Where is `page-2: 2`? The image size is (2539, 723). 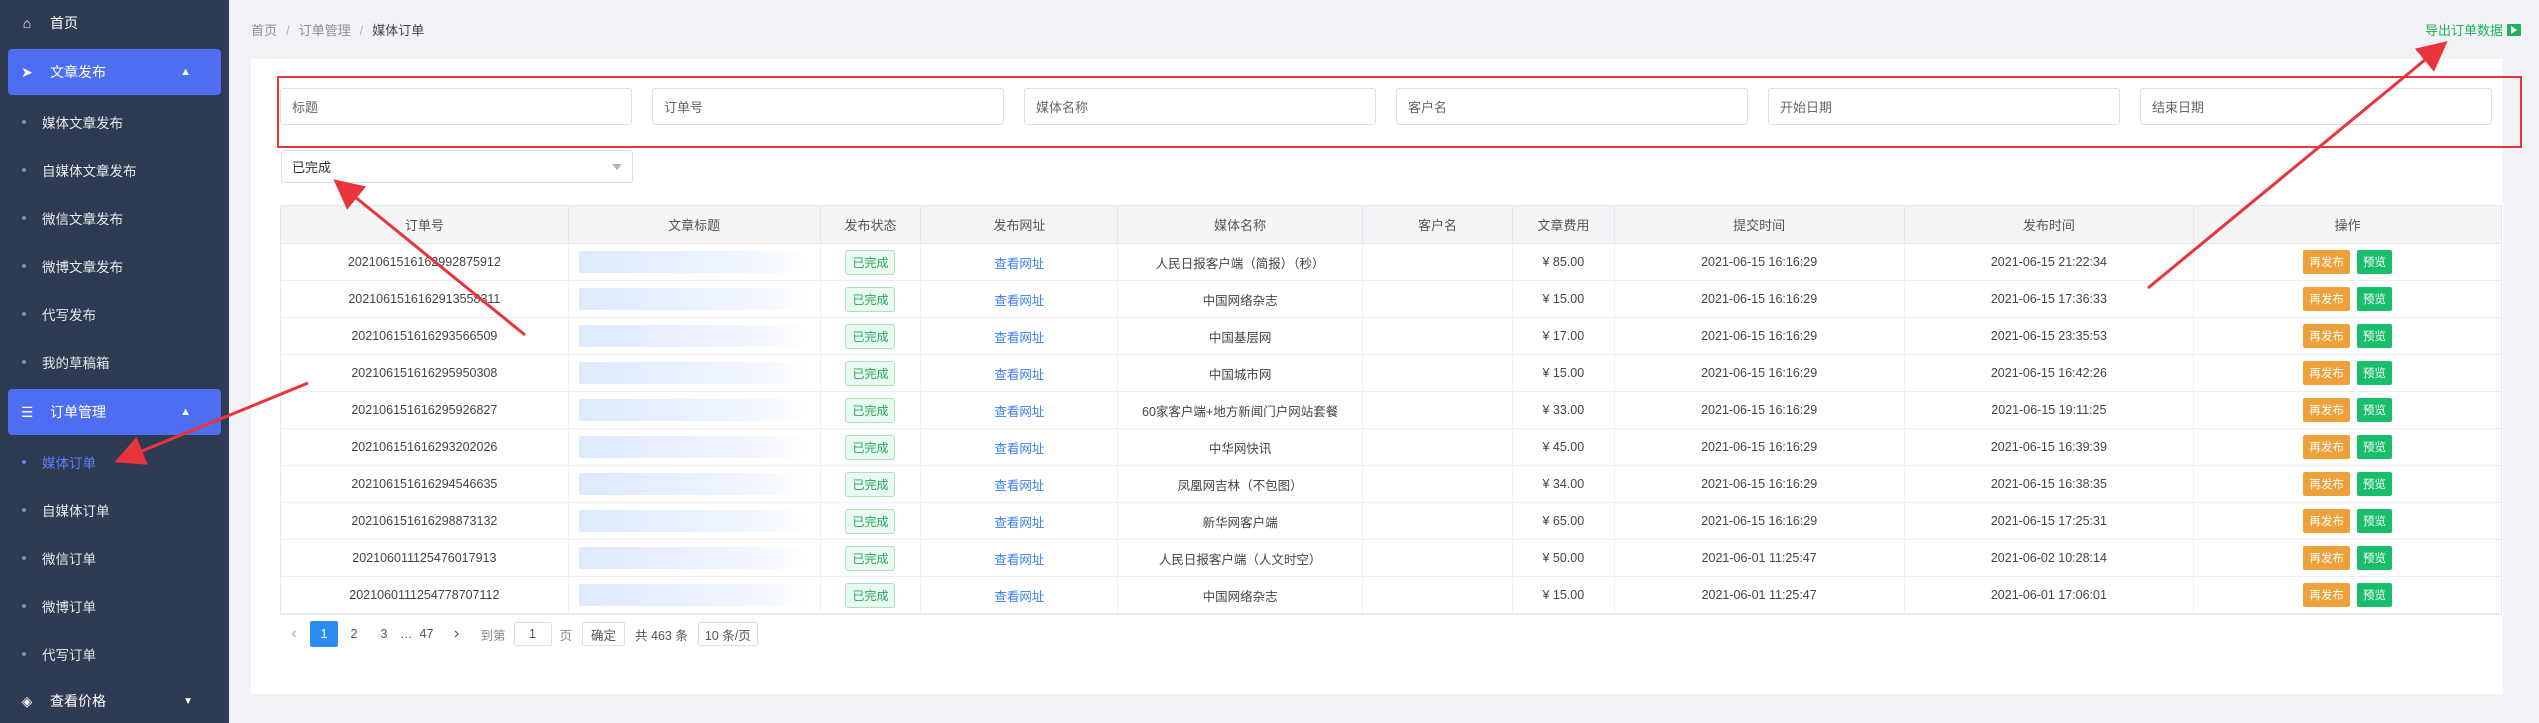 page-2: 2 is located at coordinates (354, 634).